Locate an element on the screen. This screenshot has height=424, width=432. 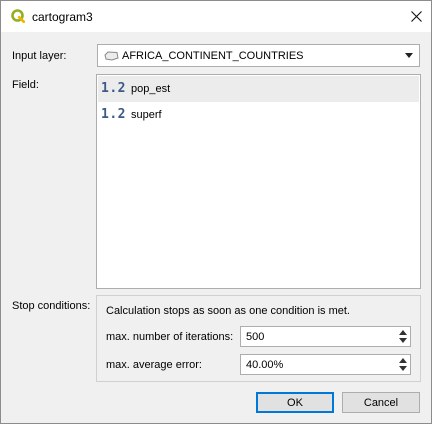
close-icon is located at coordinates (416, 16).